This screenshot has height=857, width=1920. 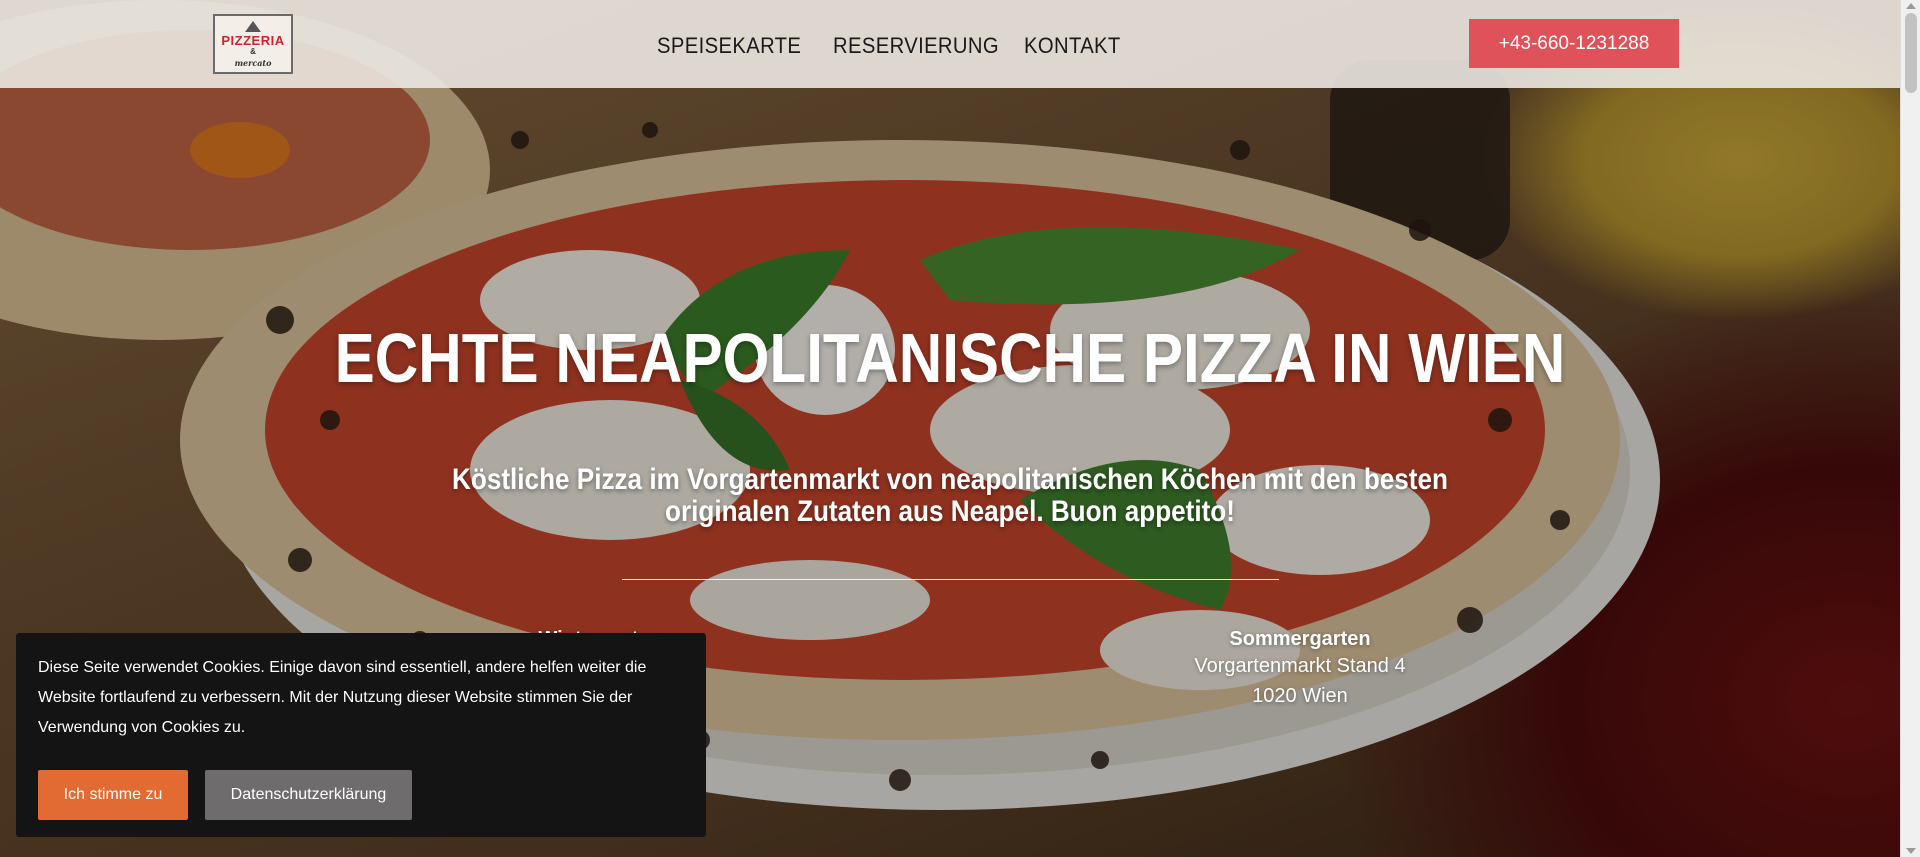 I want to click on nav-speisekarte: SPEISEKARTE, so click(x=729, y=46).